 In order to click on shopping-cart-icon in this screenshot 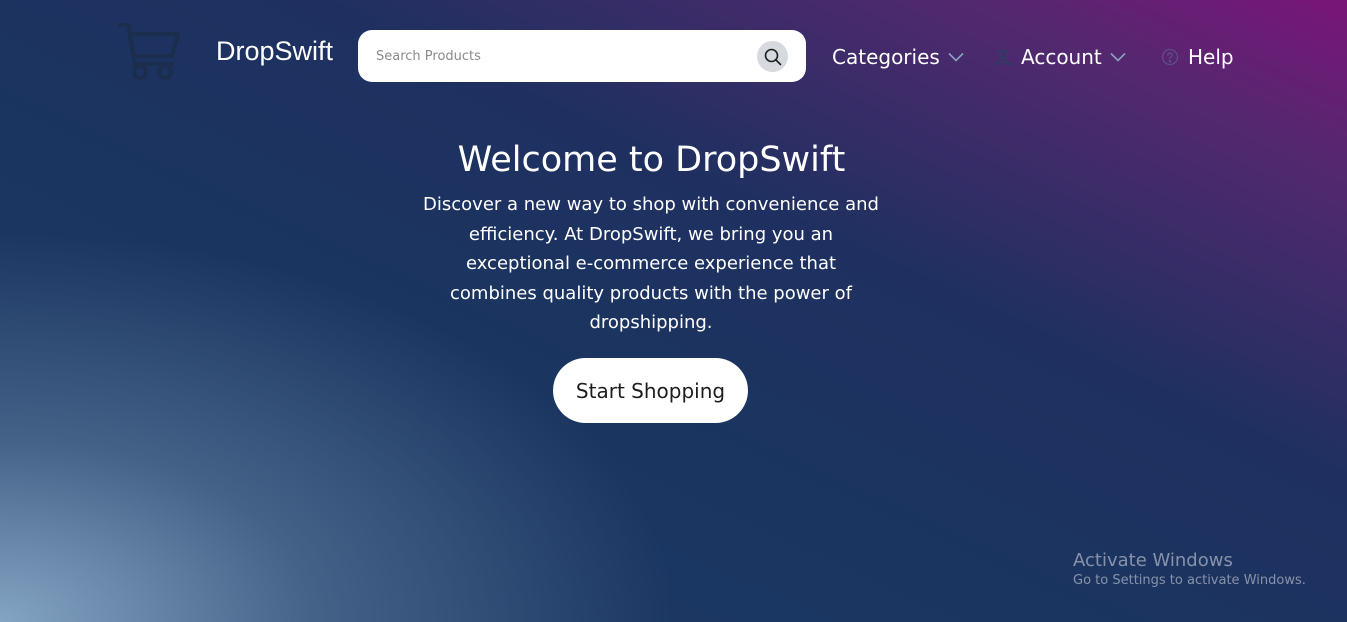, I will do `click(149, 51)`.